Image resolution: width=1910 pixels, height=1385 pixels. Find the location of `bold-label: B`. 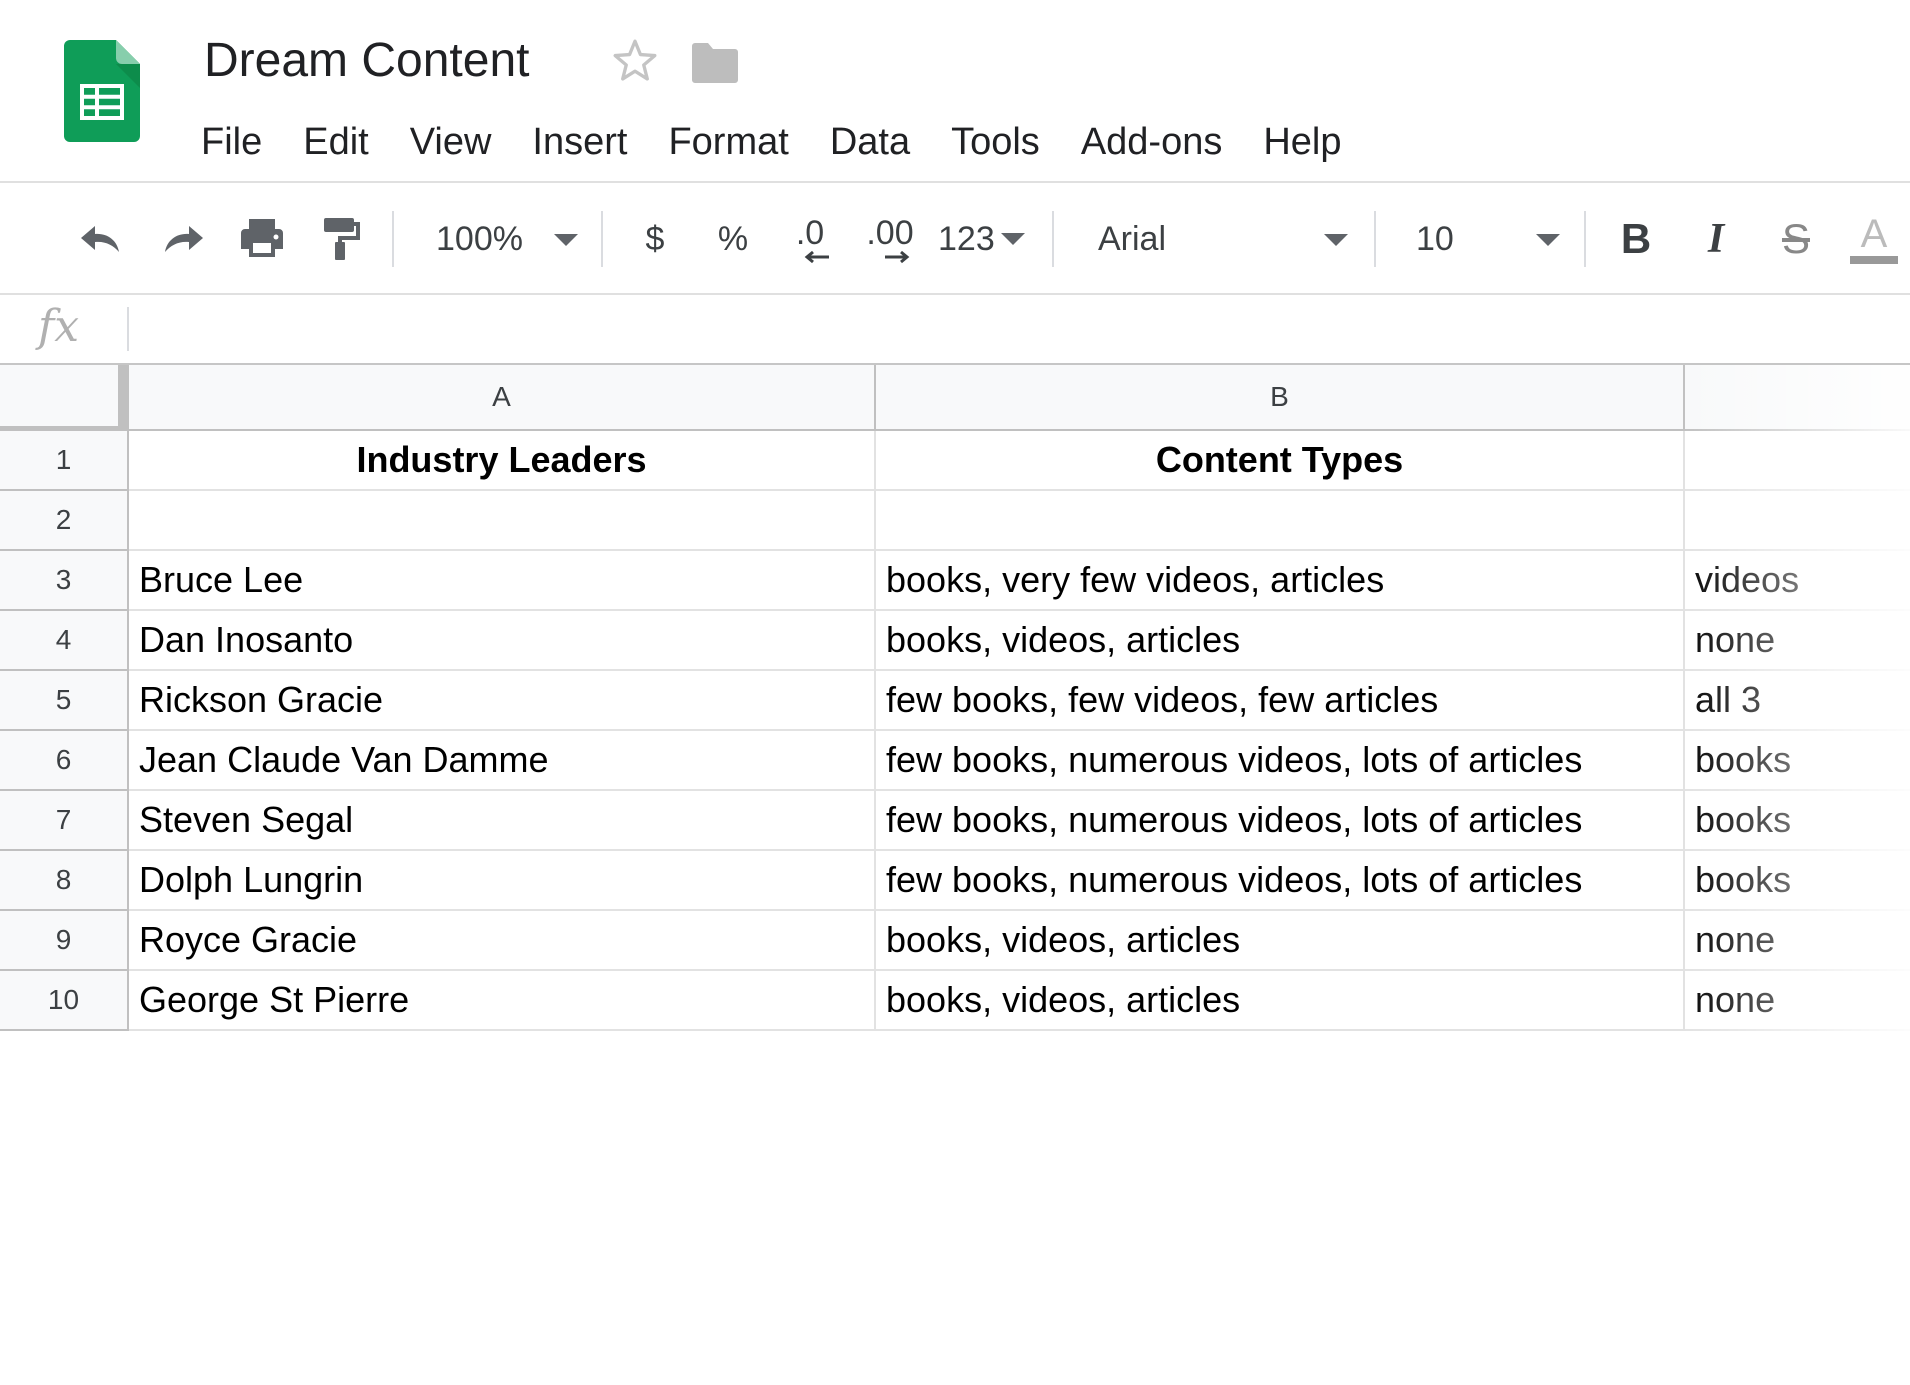

bold-label: B is located at coordinates (1636, 238).